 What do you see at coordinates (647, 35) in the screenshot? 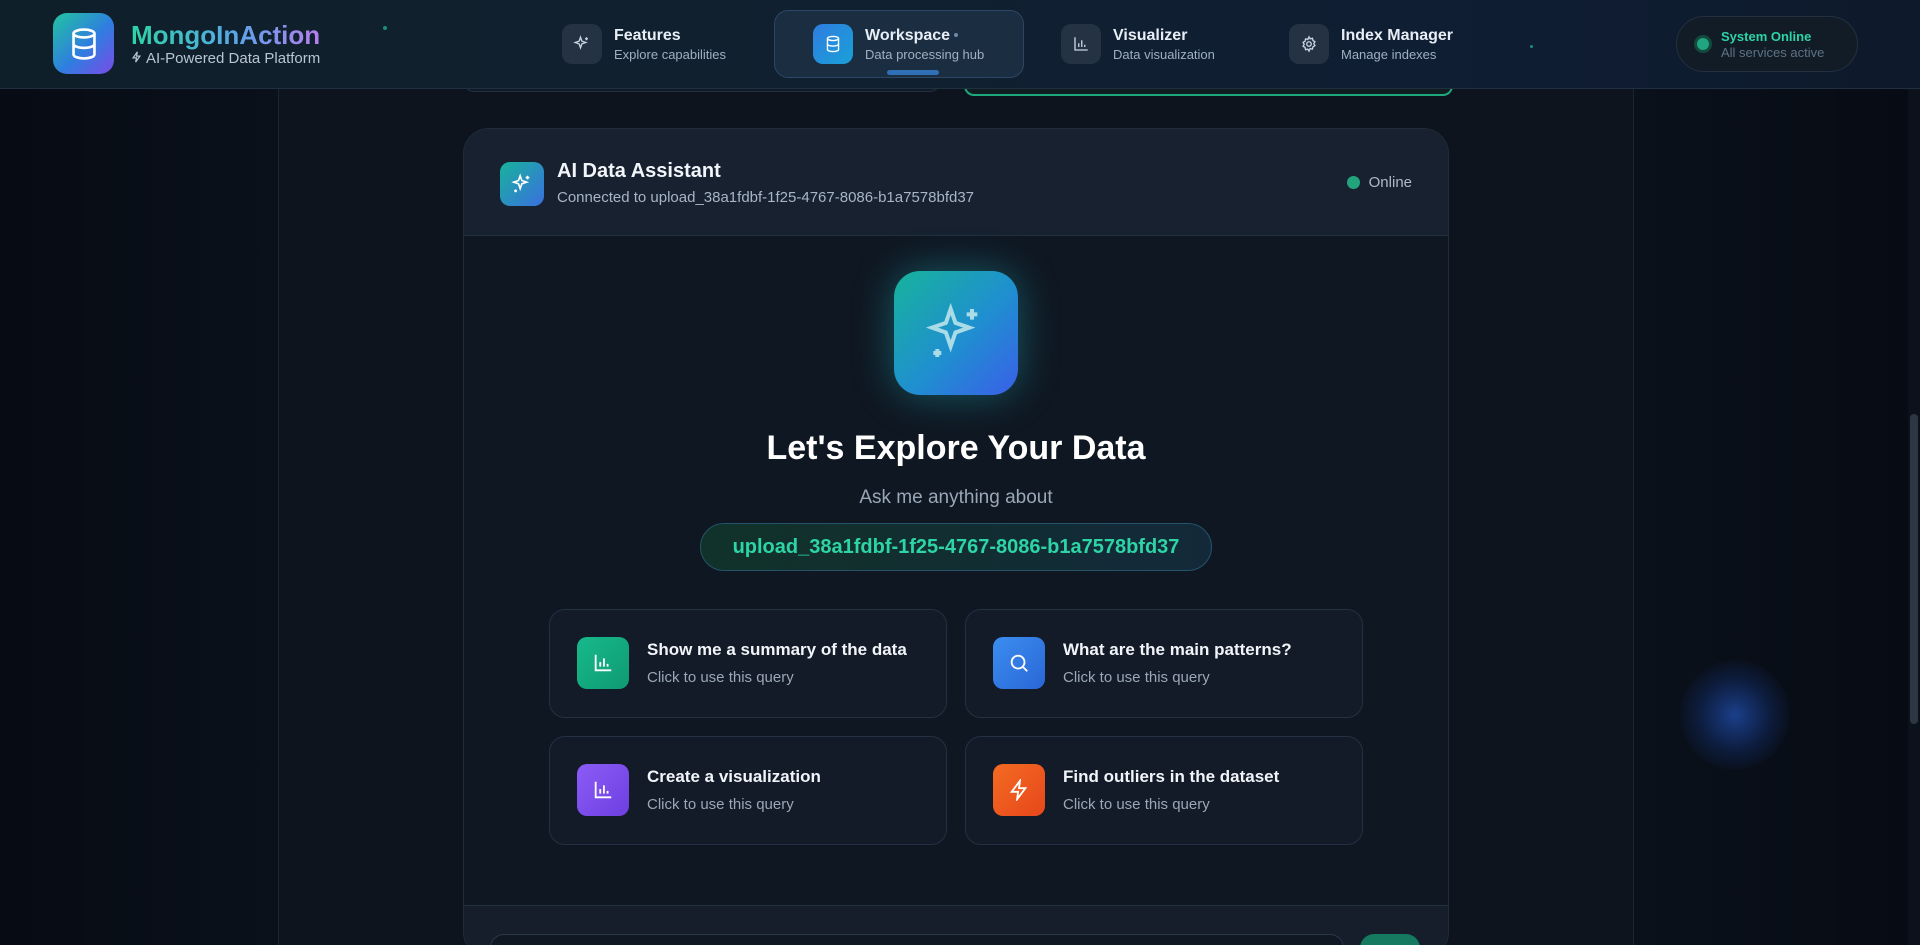
I see `nav-features-title: Features` at bounding box center [647, 35].